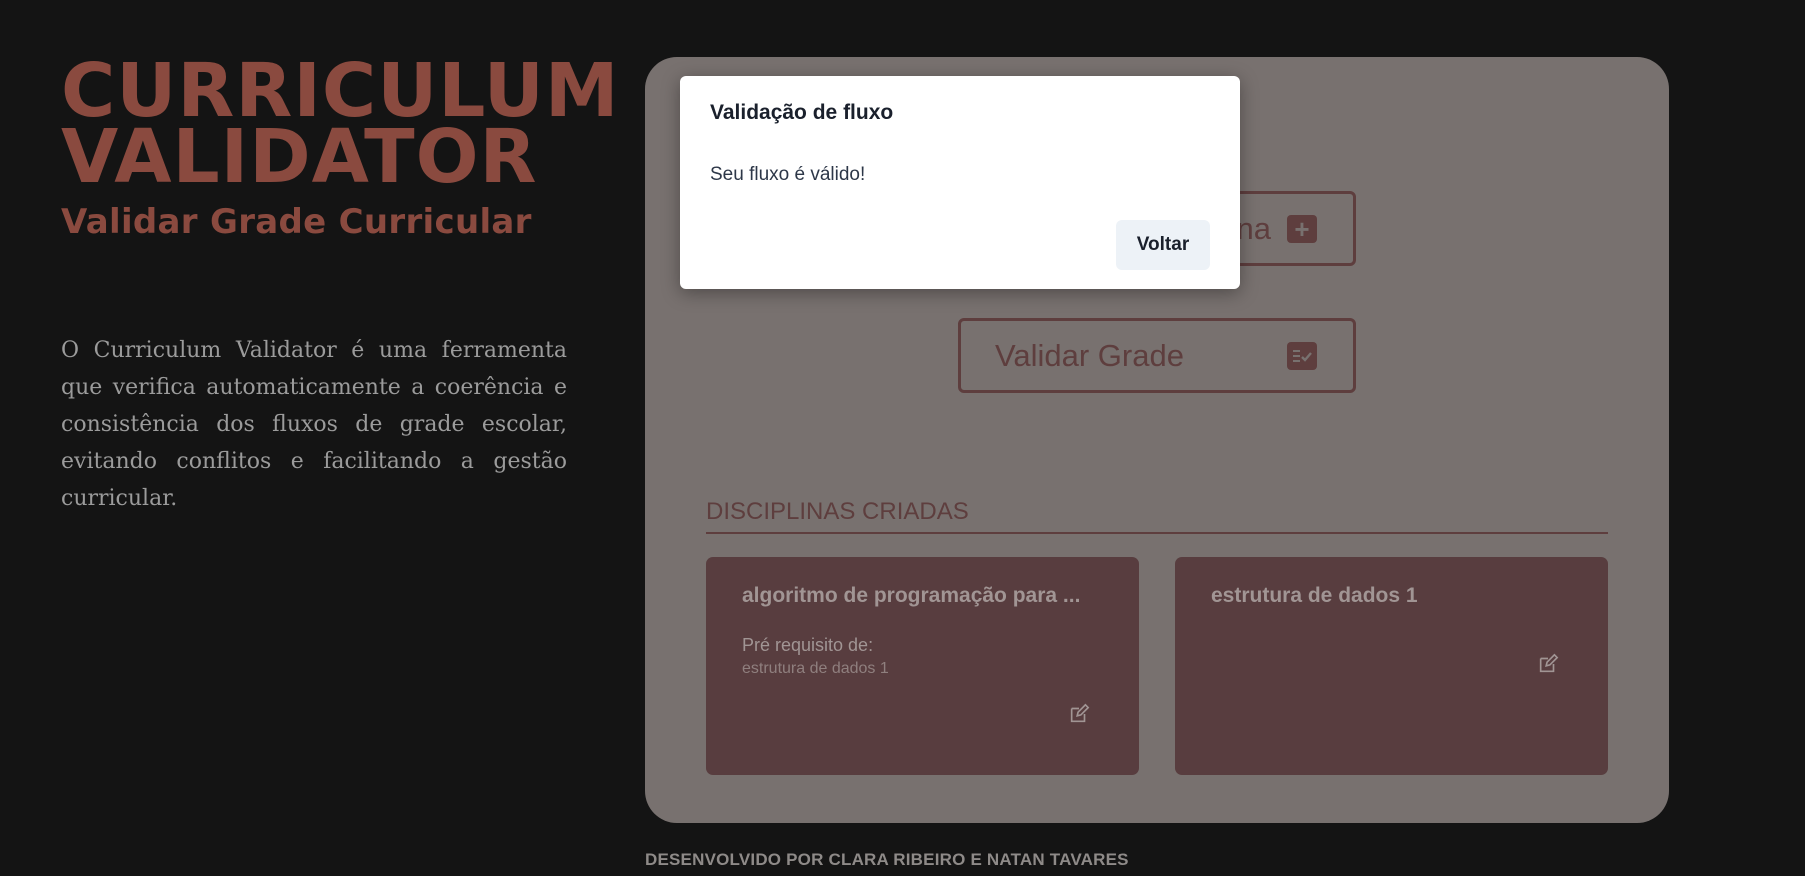 The image size is (1805, 876). I want to click on plus-square-icon: +, so click(1302, 228).